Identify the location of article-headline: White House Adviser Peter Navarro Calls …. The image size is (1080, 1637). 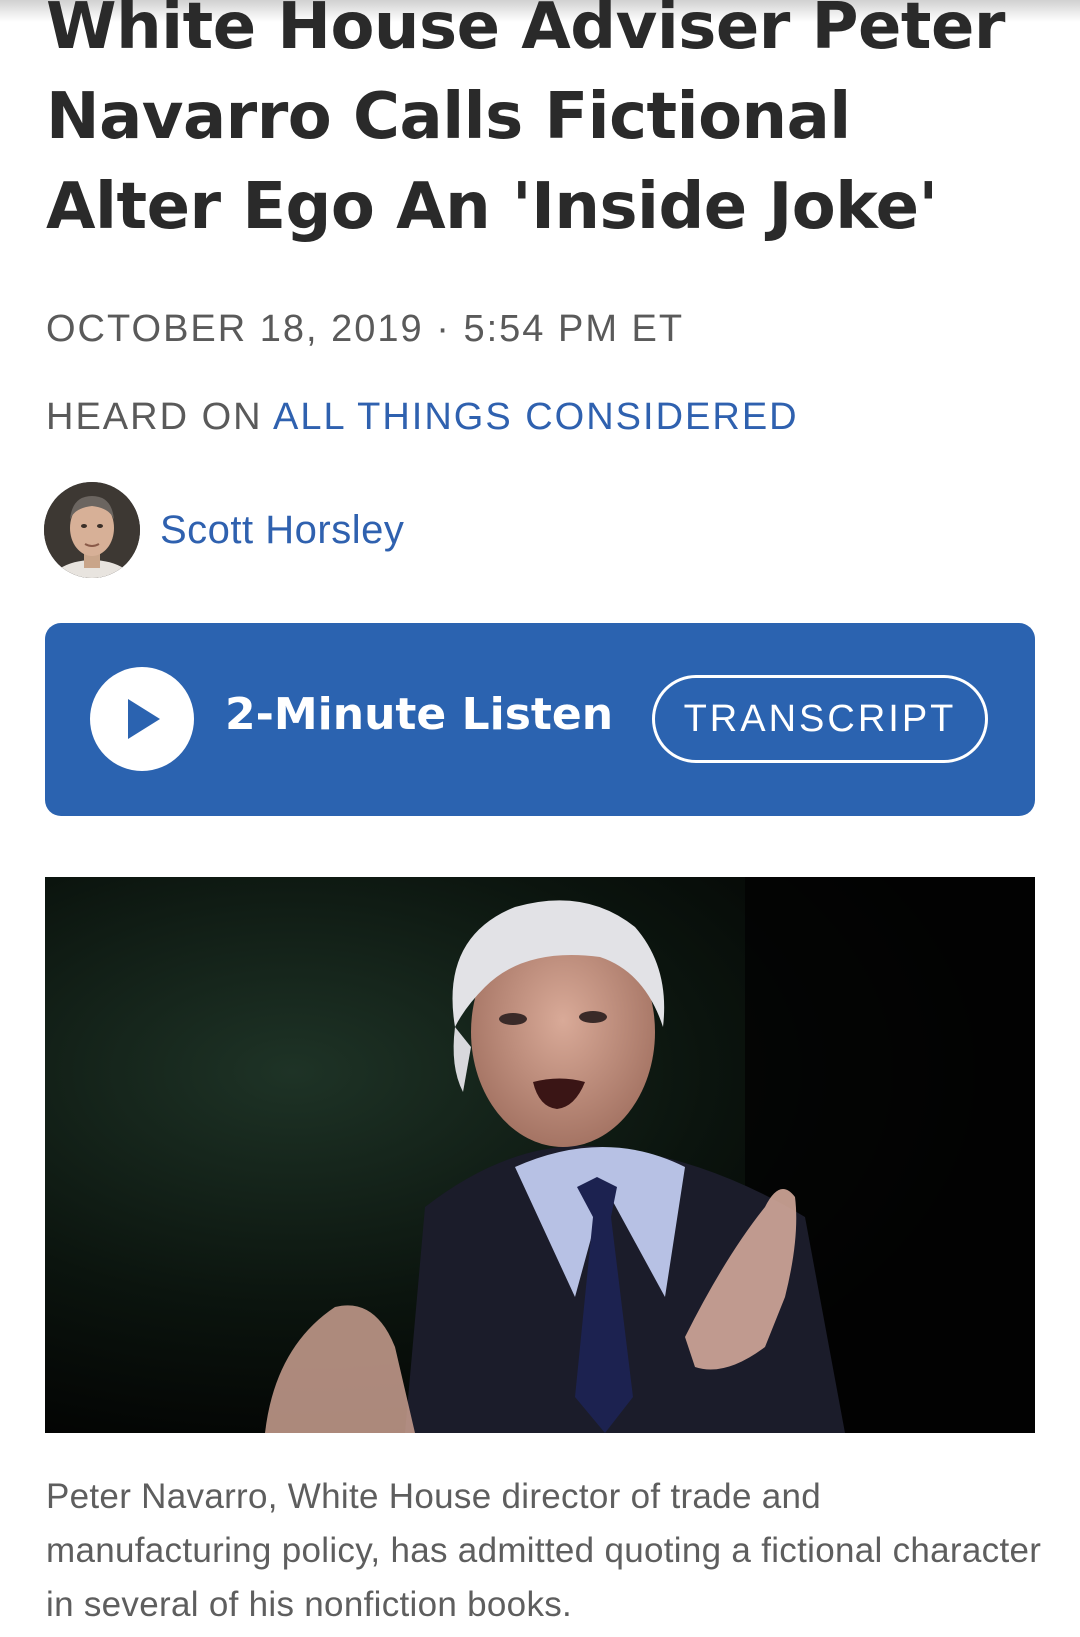
(525, 122).